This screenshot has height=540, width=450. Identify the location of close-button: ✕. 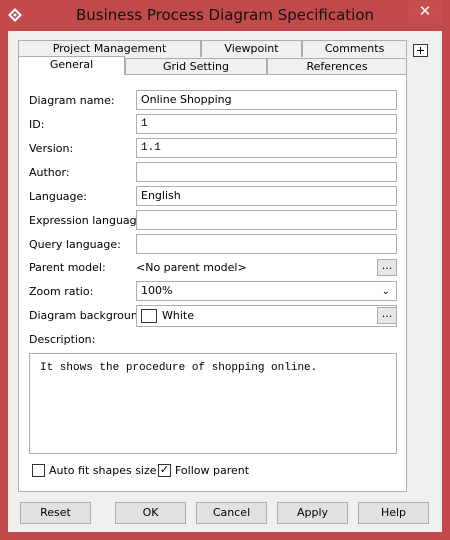
(425, 12).